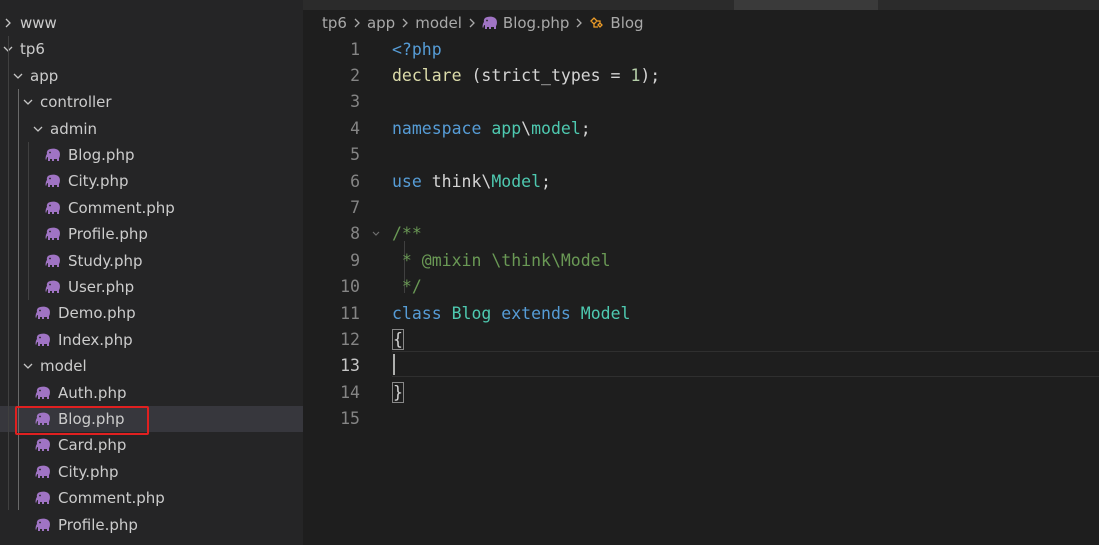 The image size is (1099, 545). I want to click on code-line: 8 /**, so click(701, 234).